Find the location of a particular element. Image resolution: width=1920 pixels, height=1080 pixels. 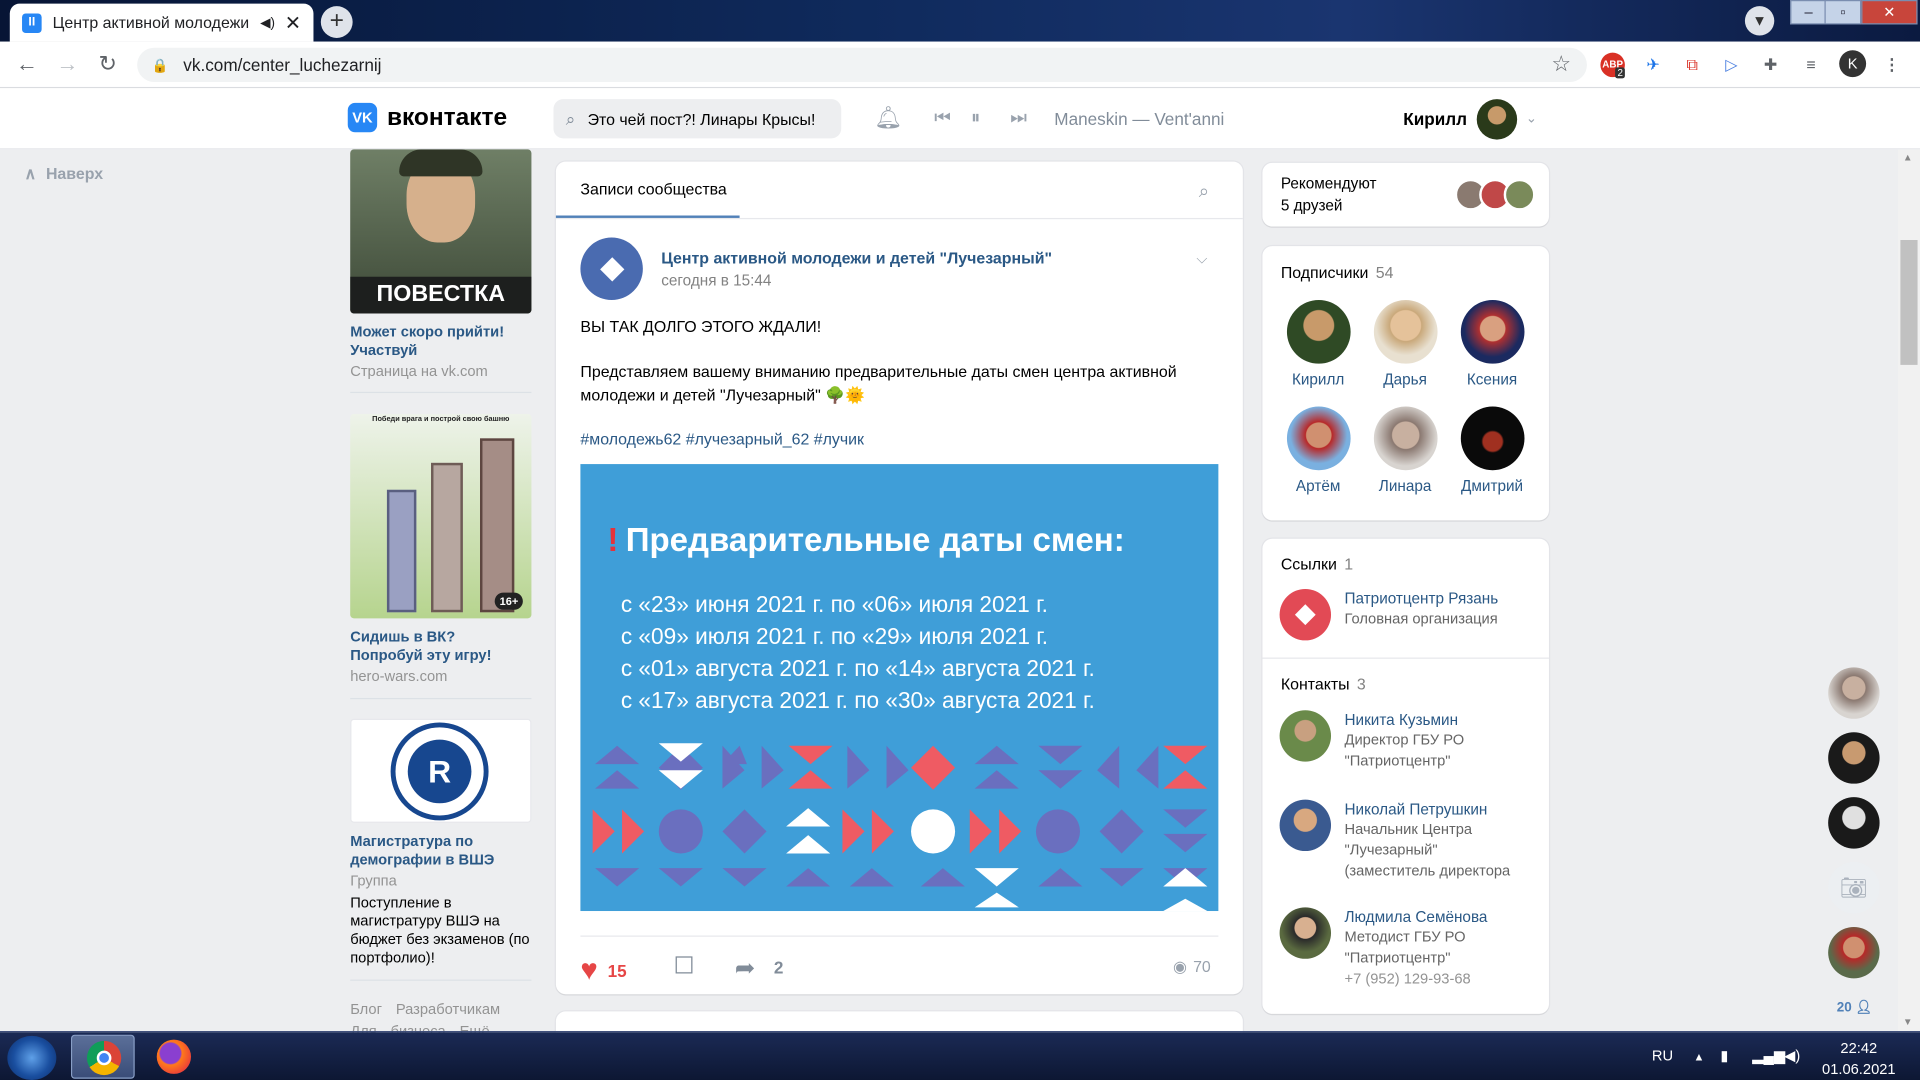

tab-close-icon: ✕ is located at coordinates (293, 22).